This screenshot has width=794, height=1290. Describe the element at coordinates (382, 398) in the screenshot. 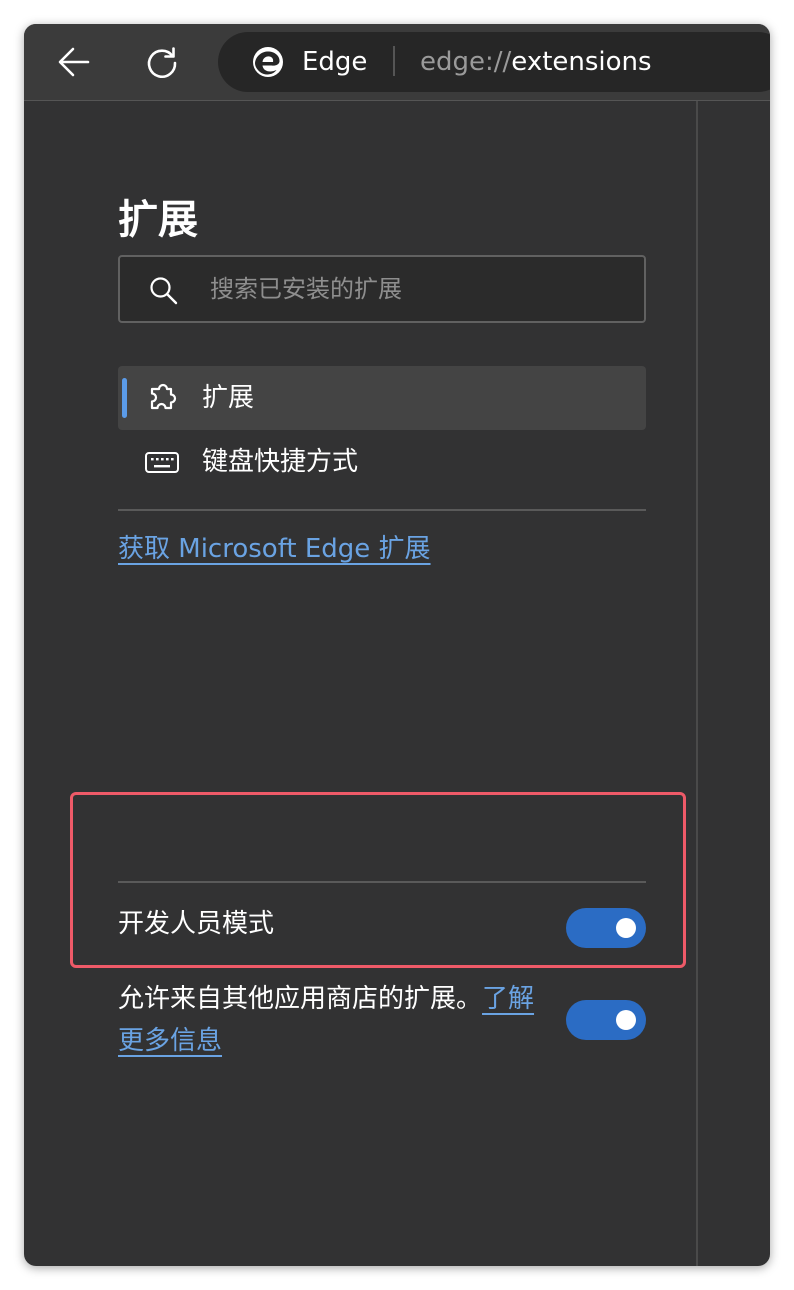

I see `sidebar-item-extensions: 扩展` at that location.